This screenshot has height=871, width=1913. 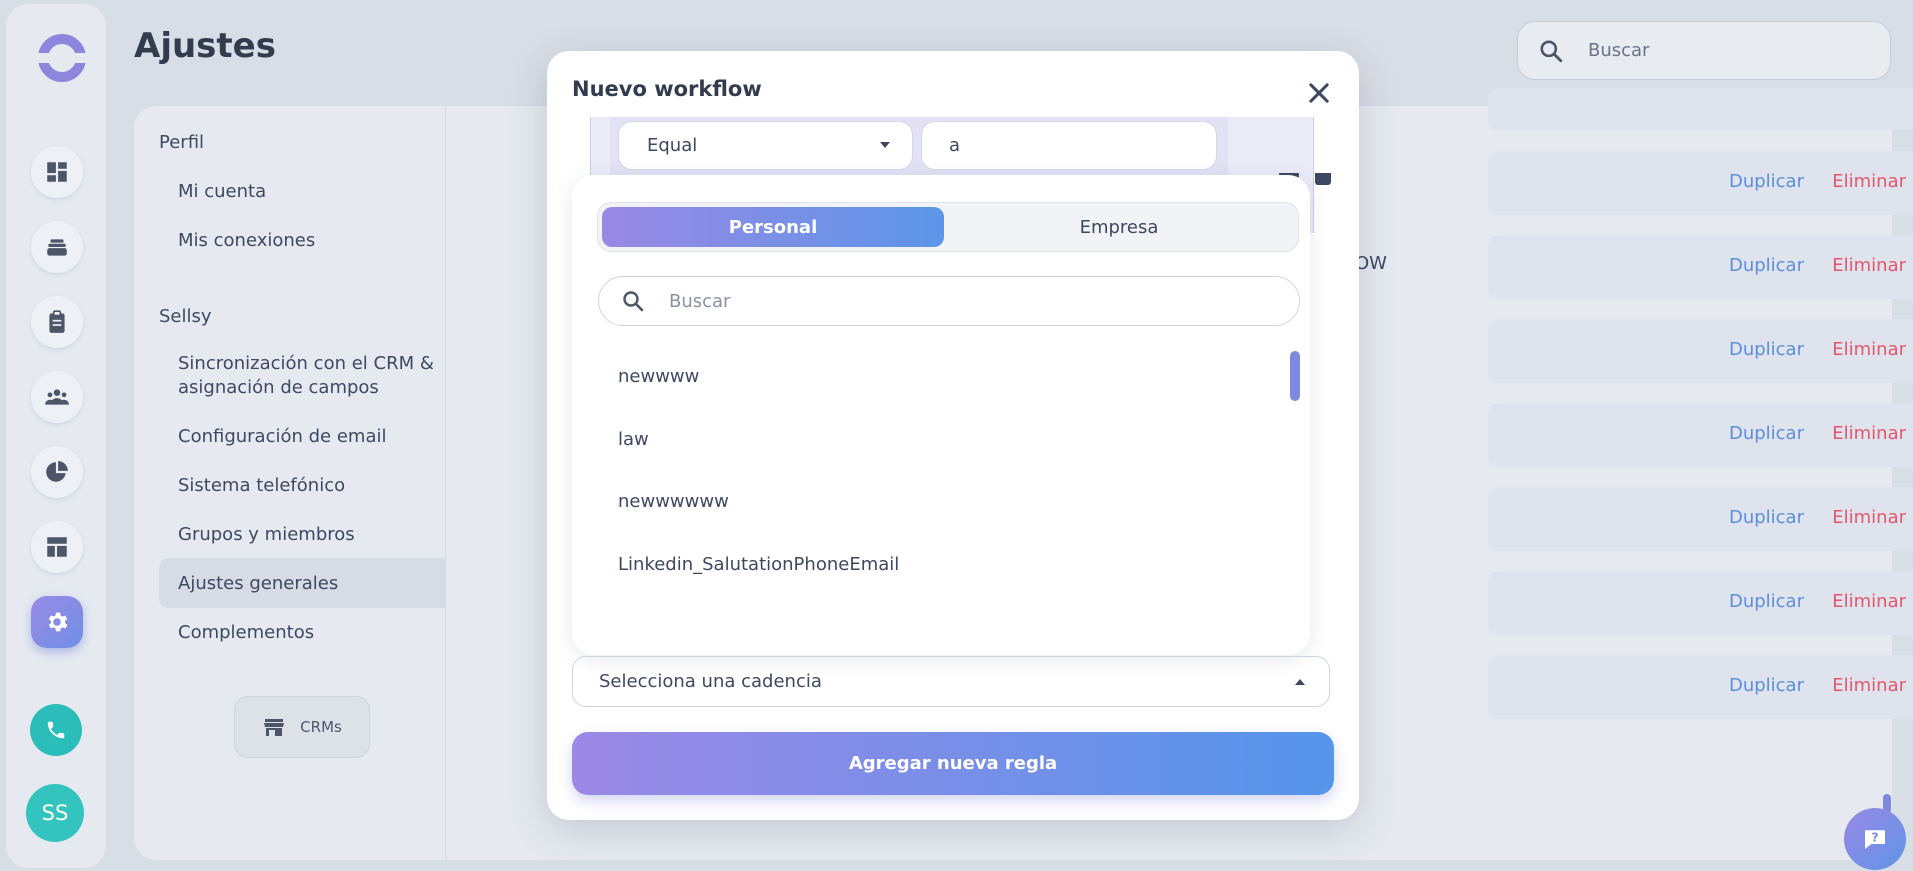 I want to click on users-icon, so click(x=57, y=397).